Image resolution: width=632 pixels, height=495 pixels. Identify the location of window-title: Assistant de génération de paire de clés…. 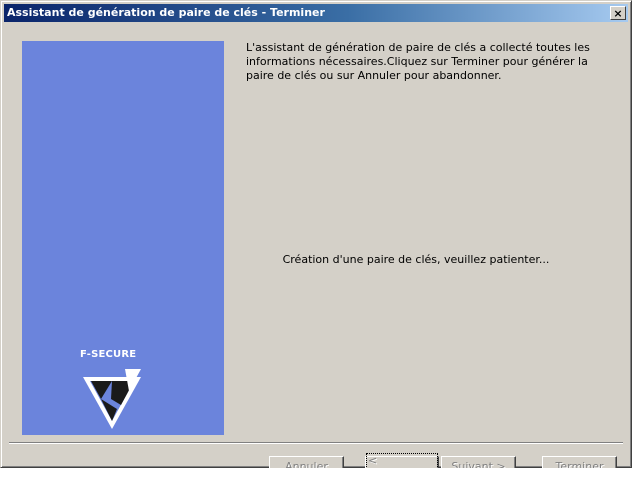
(166, 12).